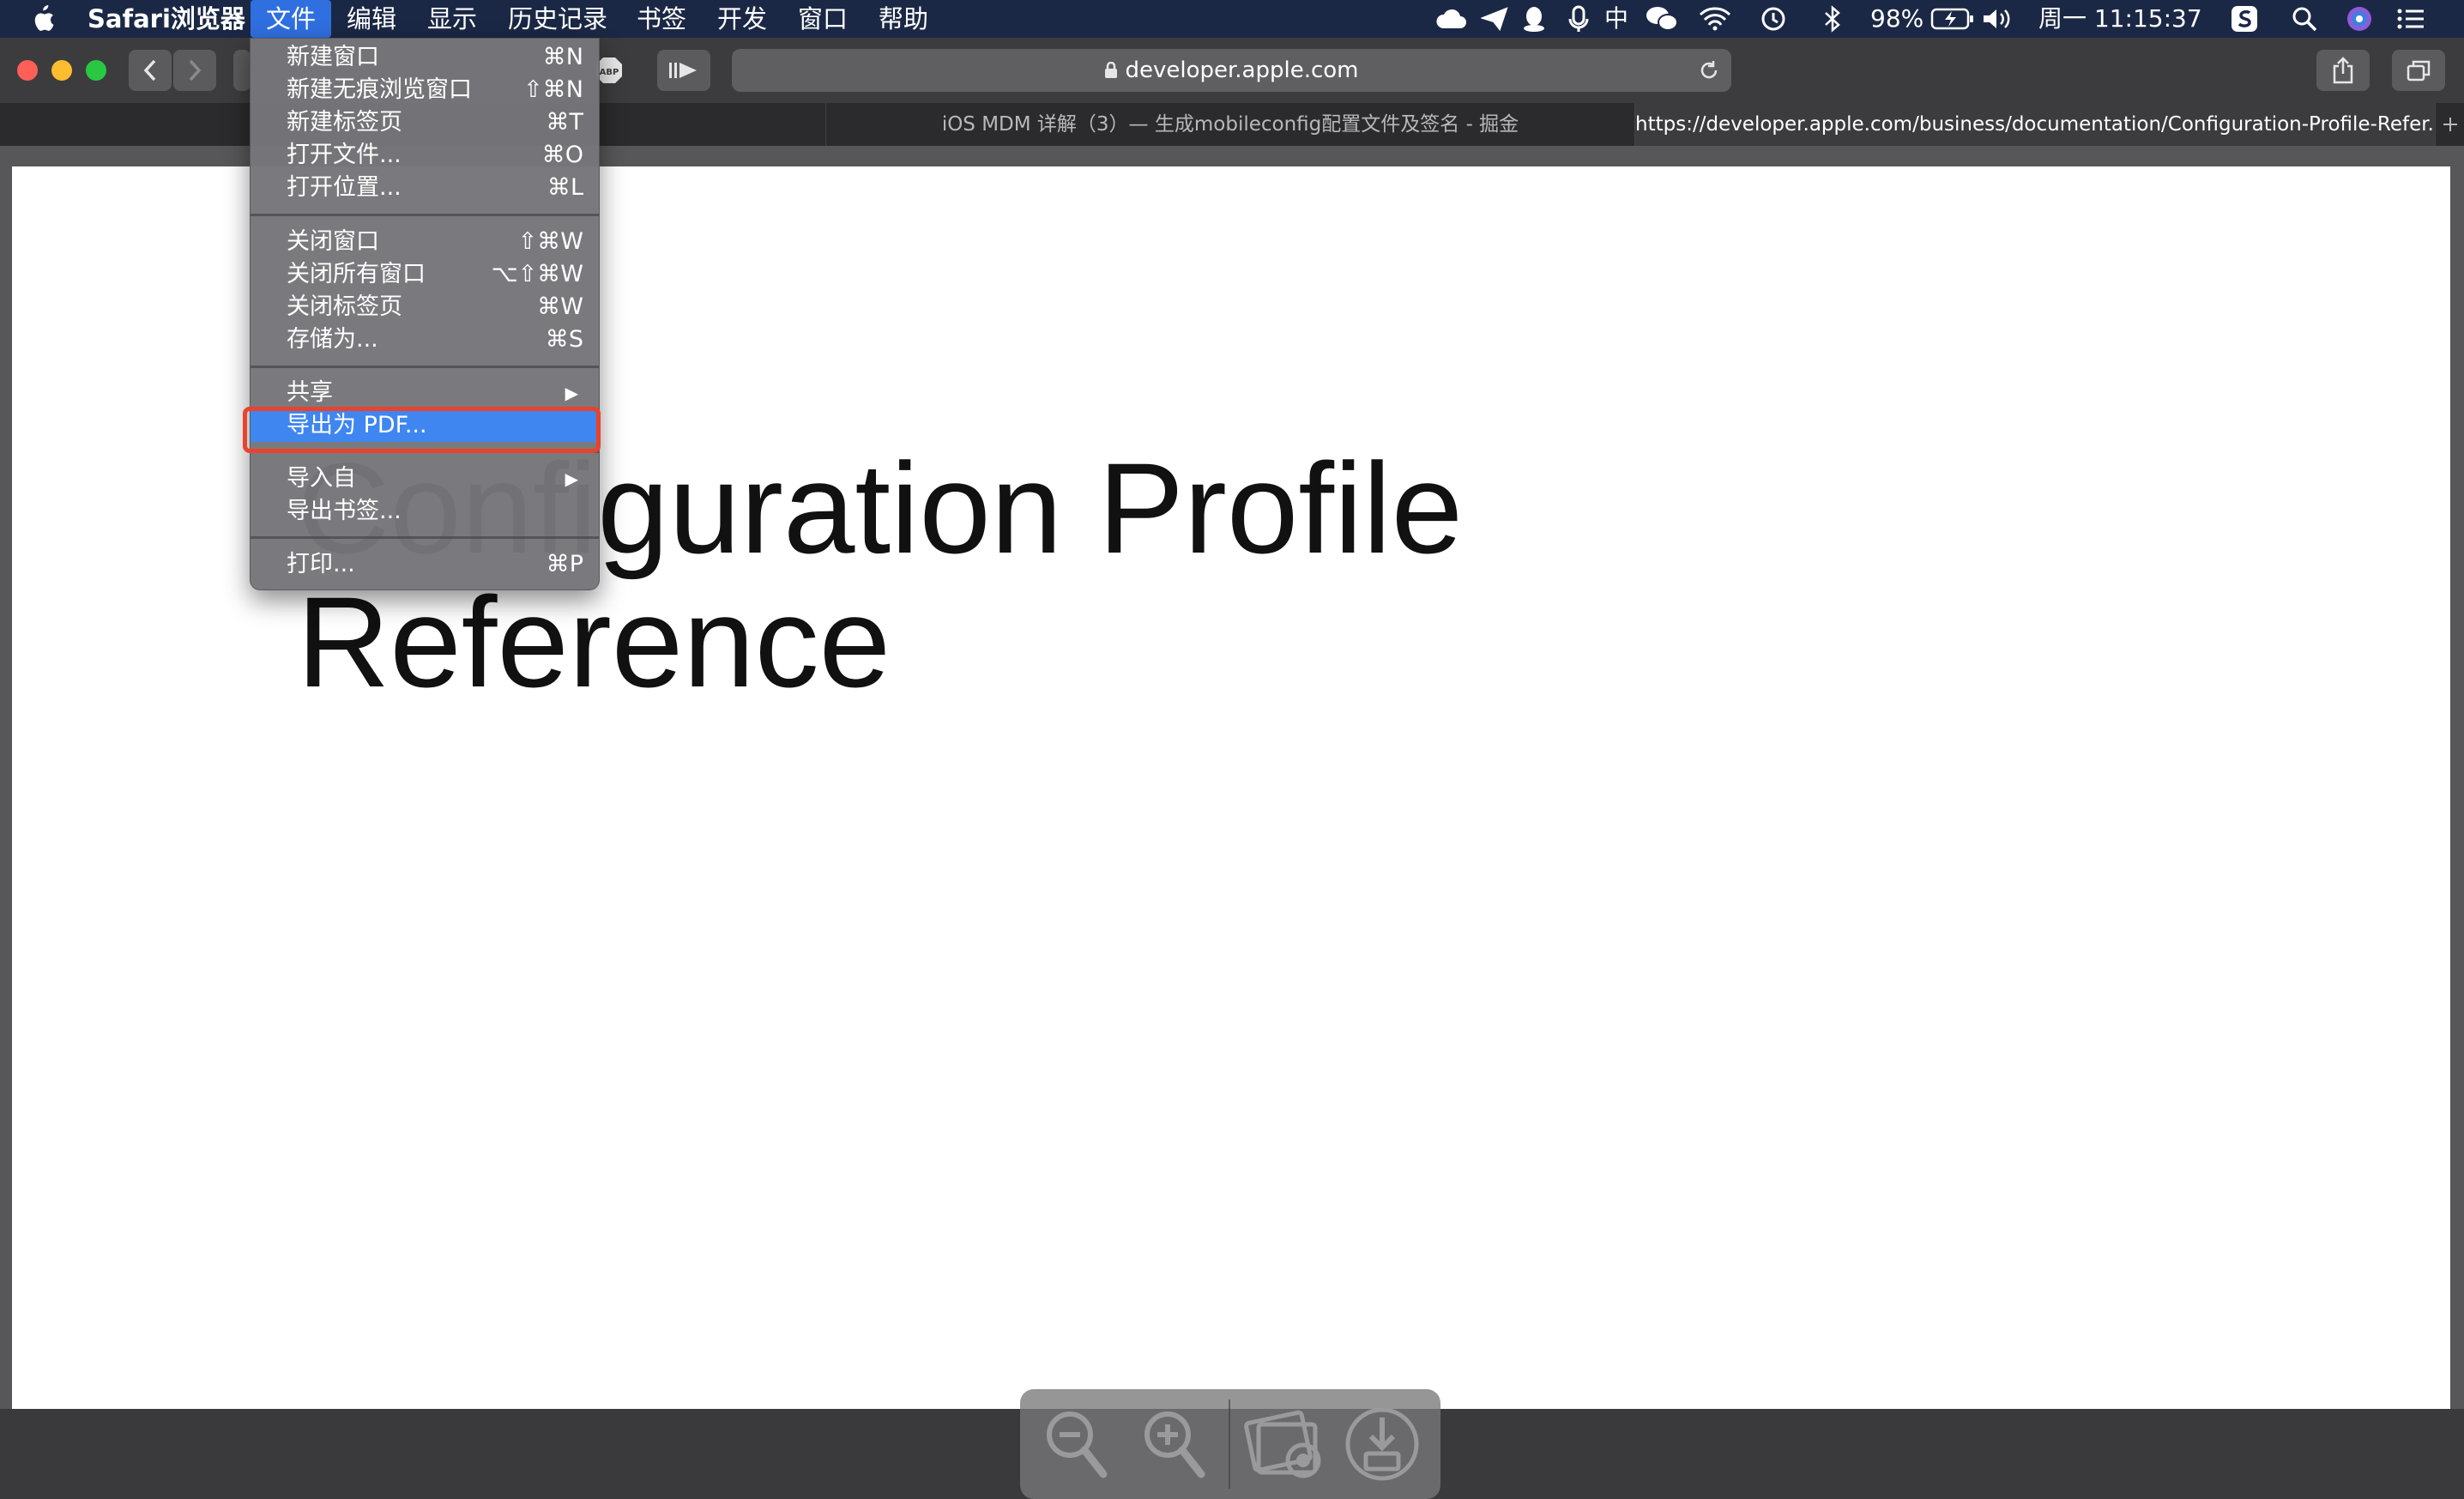  What do you see at coordinates (1494, 19) in the screenshot?
I see `paper-plane-icon` at bounding box center [1494, 19].